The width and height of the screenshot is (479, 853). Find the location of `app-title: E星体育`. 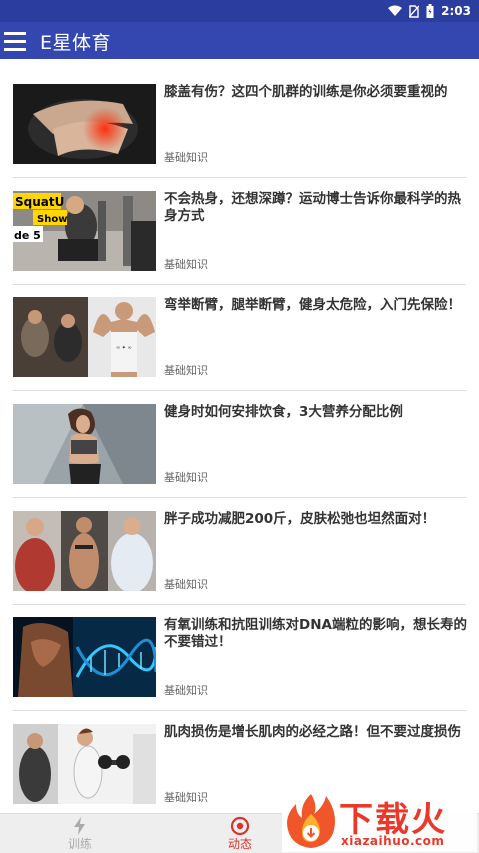

app-title: E星体育 is located at coordinates (76, 43).